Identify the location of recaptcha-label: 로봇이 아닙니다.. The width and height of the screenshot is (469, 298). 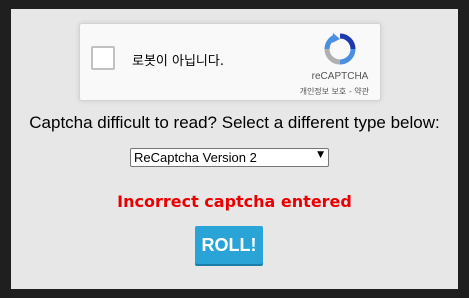
(178, 61).